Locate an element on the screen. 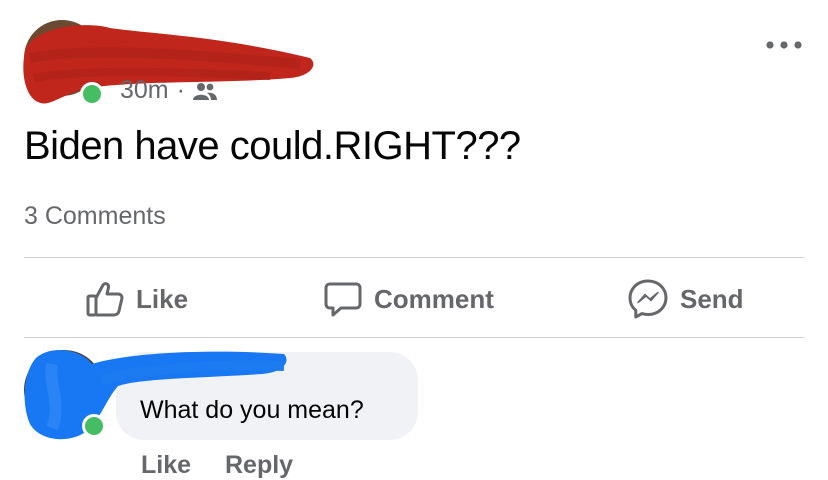 Image resolution: width=828 pixels, height=480 pixels. comment-reply-button: Reply is located at coordinates (259, 465).